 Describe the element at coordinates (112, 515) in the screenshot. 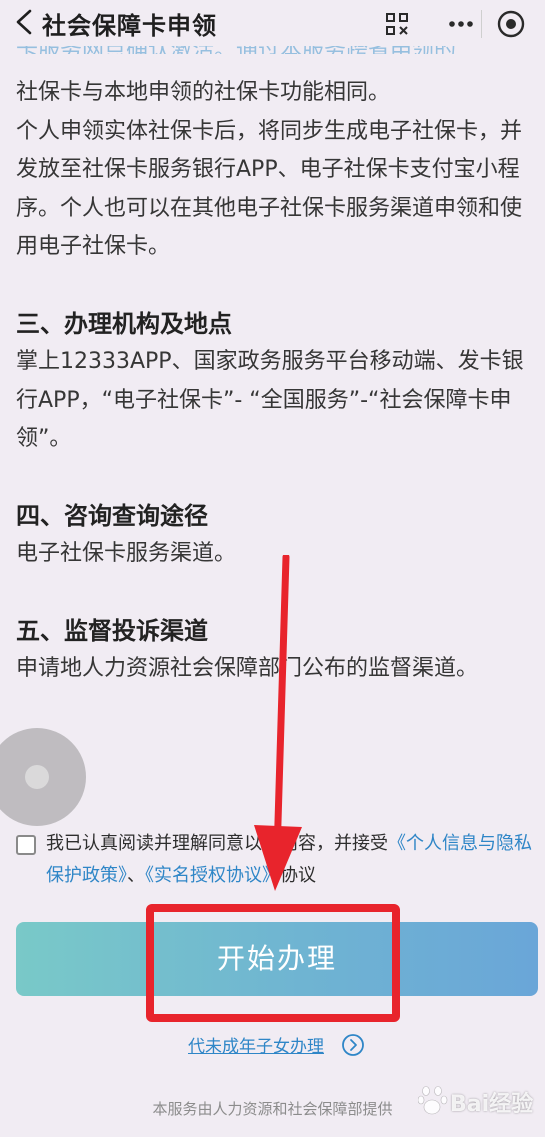

I see `section-4-title: 四、咨询查询途径` at that location.